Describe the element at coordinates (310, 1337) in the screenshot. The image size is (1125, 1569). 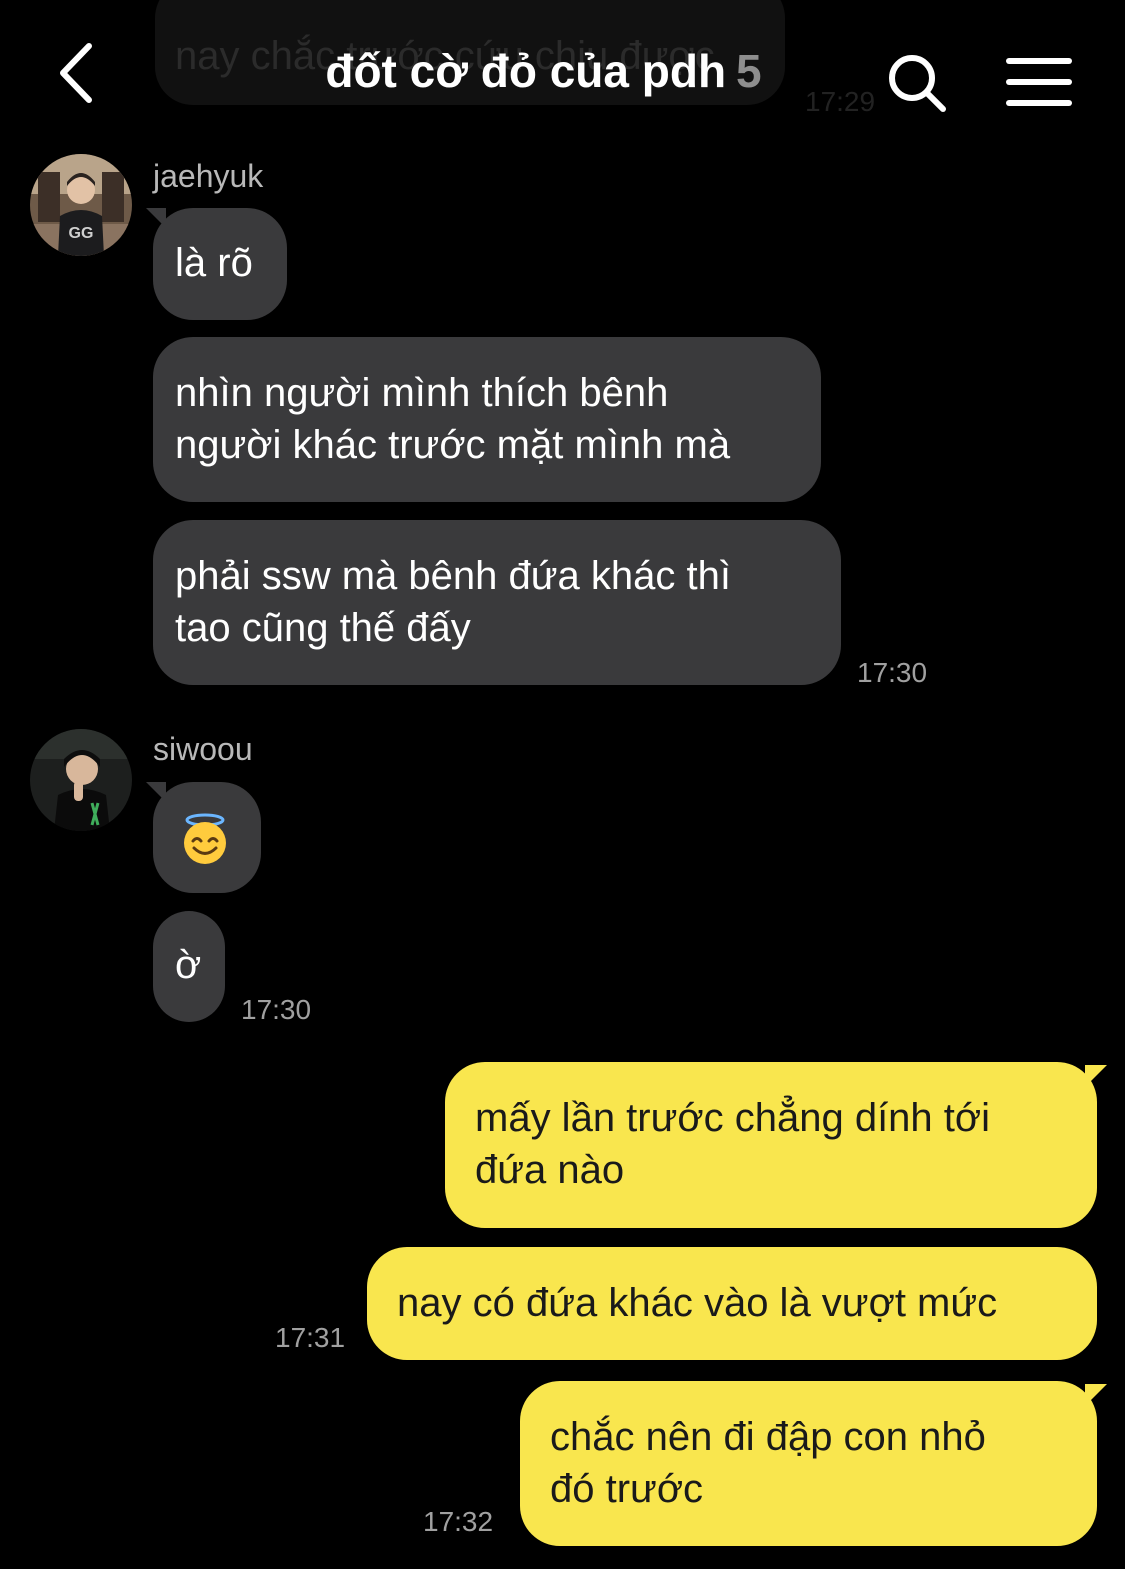
I see `message-time: 17:31` at that location.